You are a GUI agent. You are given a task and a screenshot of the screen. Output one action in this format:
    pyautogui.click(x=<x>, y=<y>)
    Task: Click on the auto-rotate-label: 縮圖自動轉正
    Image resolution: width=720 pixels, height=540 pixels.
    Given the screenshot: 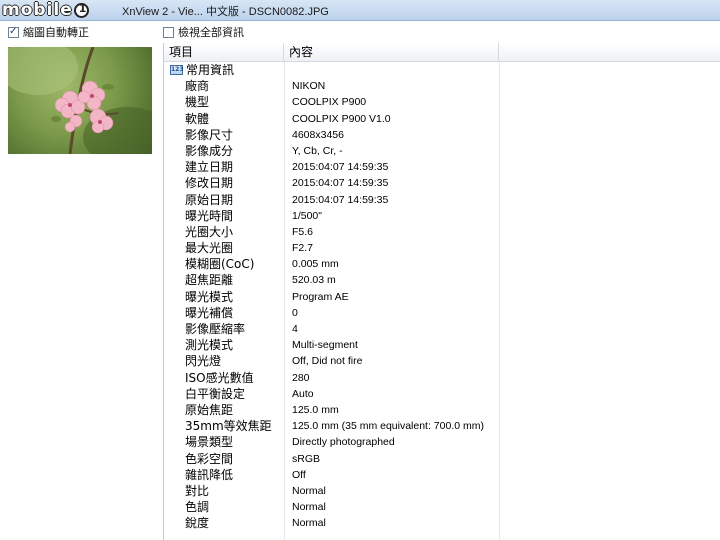 What is the action you would take?
    pyautogui.click(x=56, y=32)
    